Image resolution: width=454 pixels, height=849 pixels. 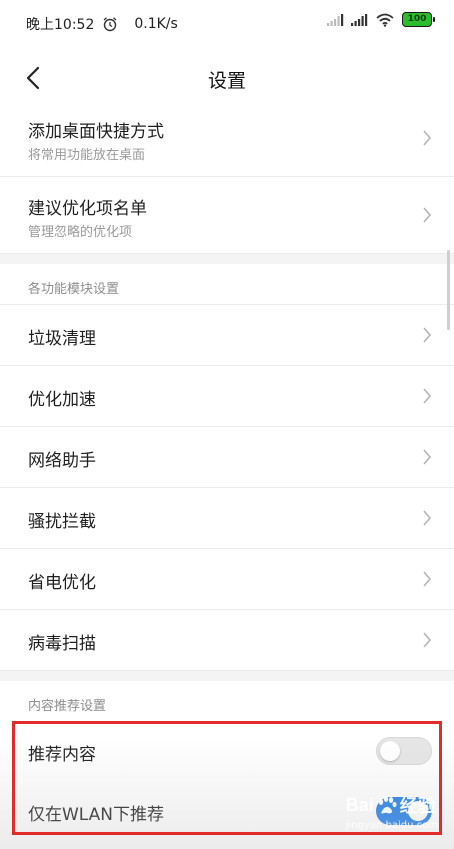 I want to click on alarm-icon, so click(x=110, y=24).